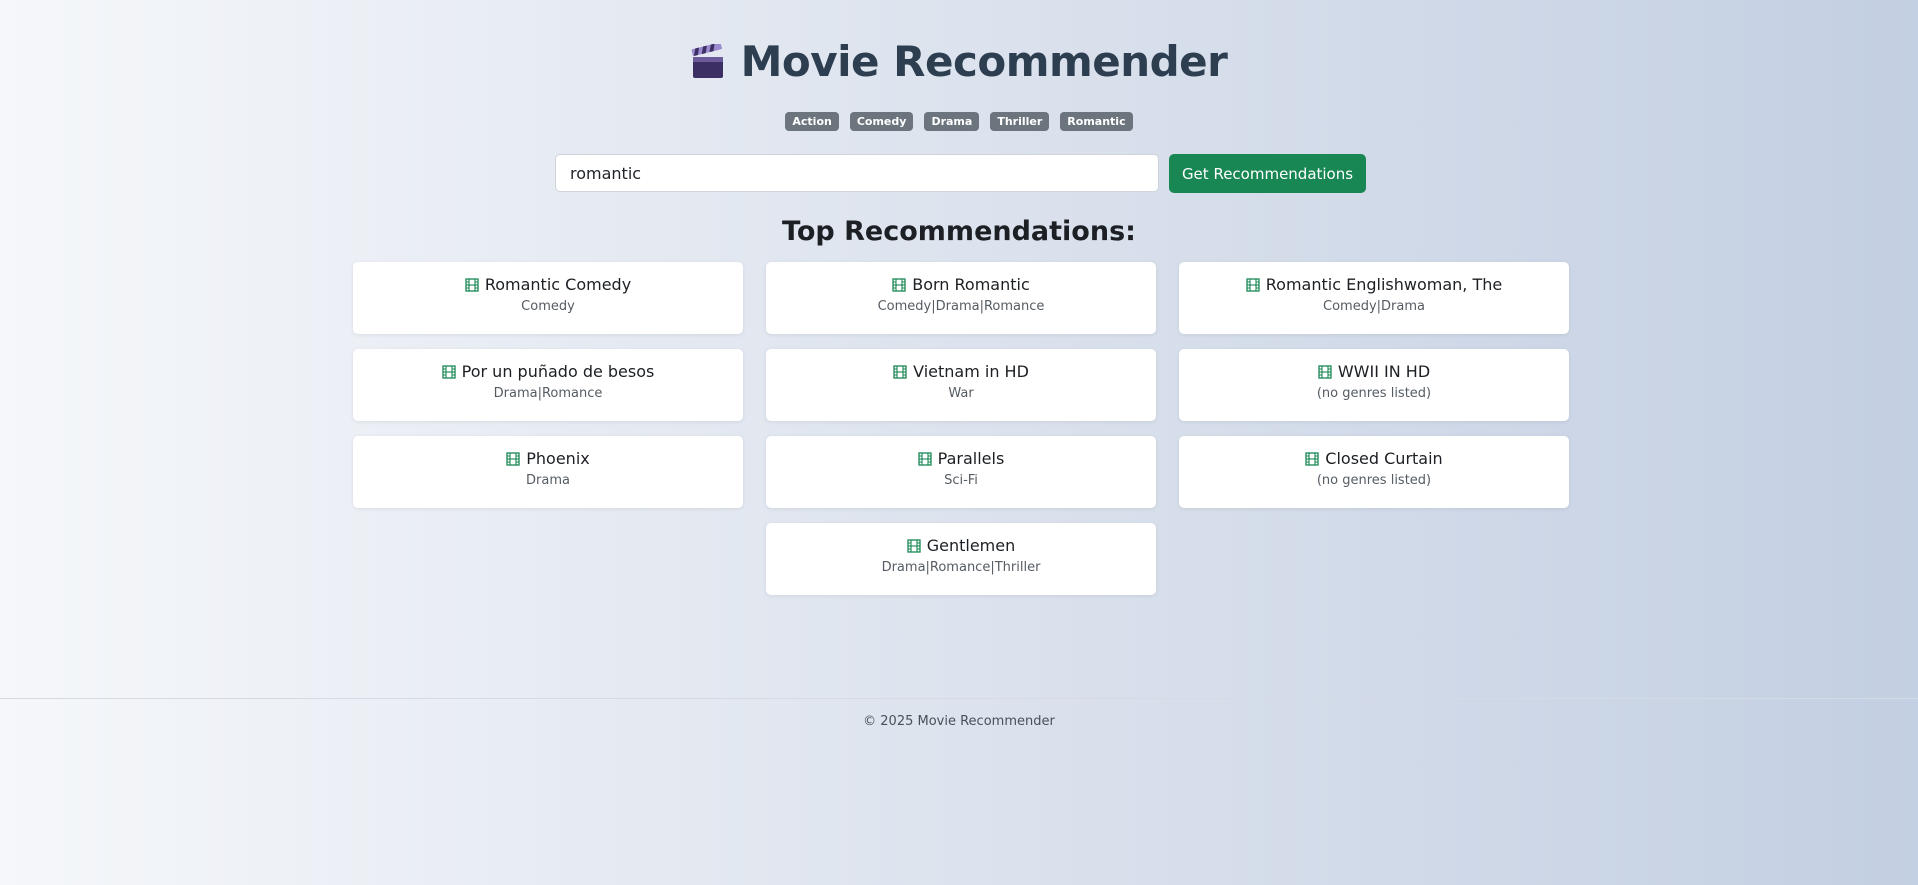  I want to click on movie-title-row: Vietnam in HD, so click(961, 372).